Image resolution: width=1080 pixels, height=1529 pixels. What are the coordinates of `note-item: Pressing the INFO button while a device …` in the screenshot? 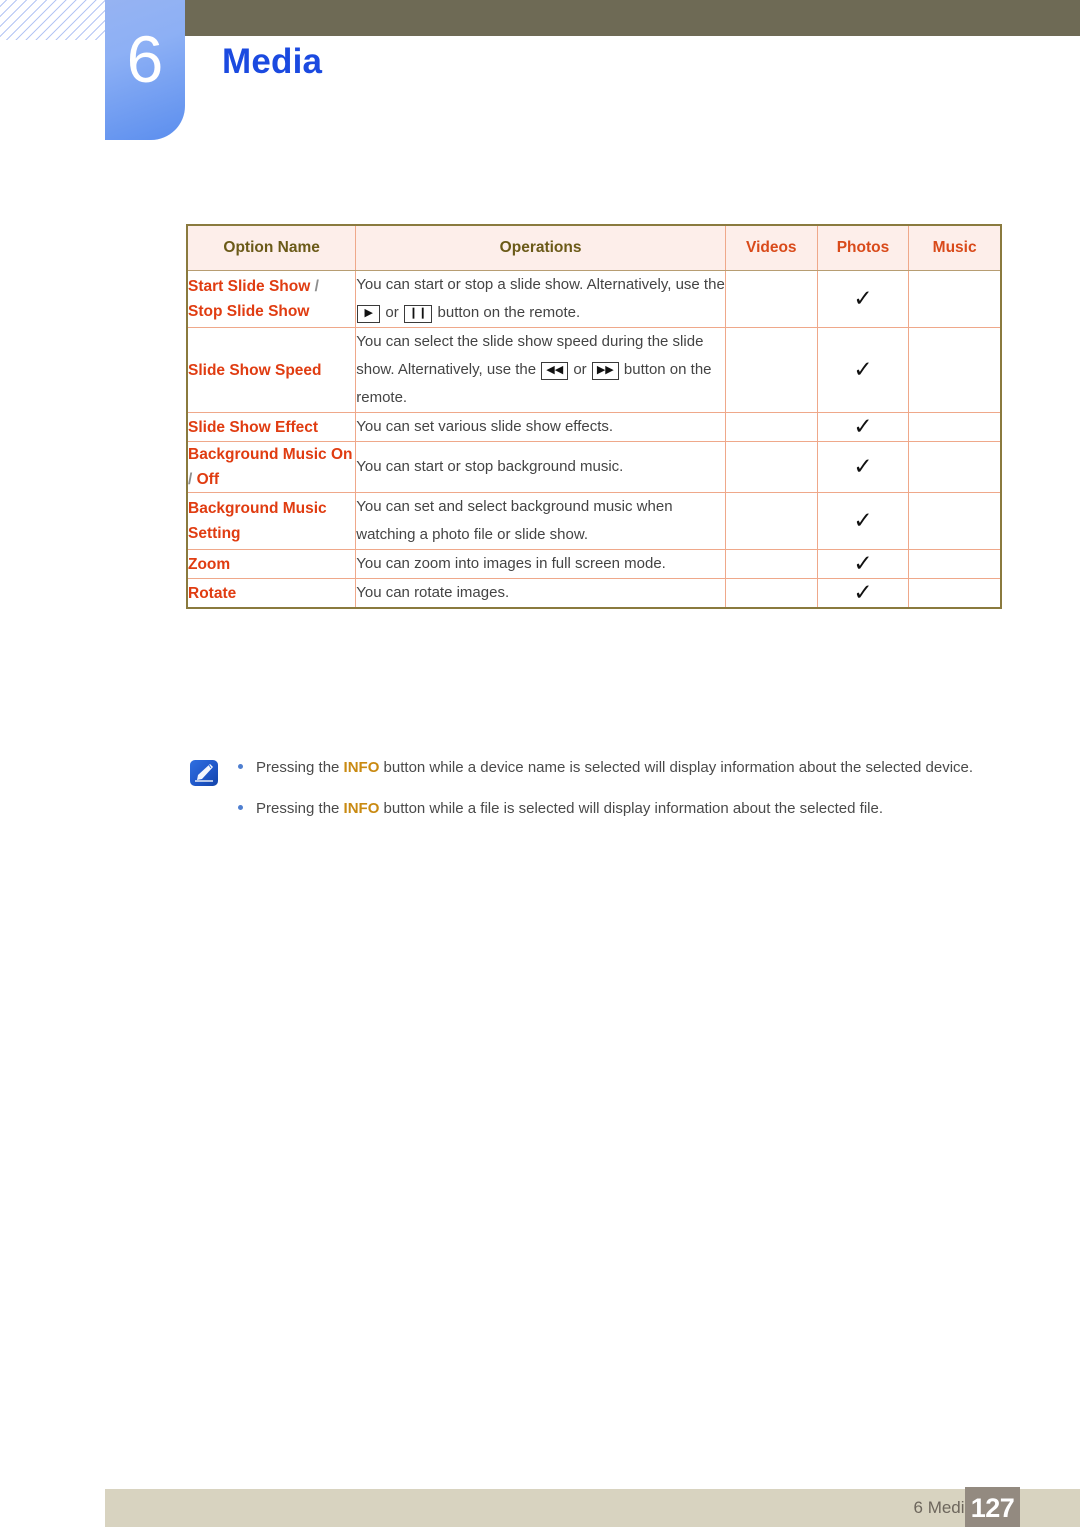 It's located at (594, 767).